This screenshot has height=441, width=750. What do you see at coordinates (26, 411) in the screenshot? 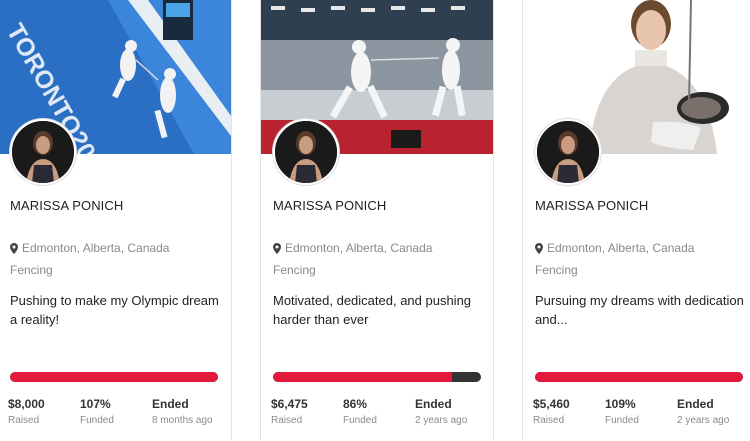
I see `raised-stat: $8,000 Raised` at bounding box center [26, 411].